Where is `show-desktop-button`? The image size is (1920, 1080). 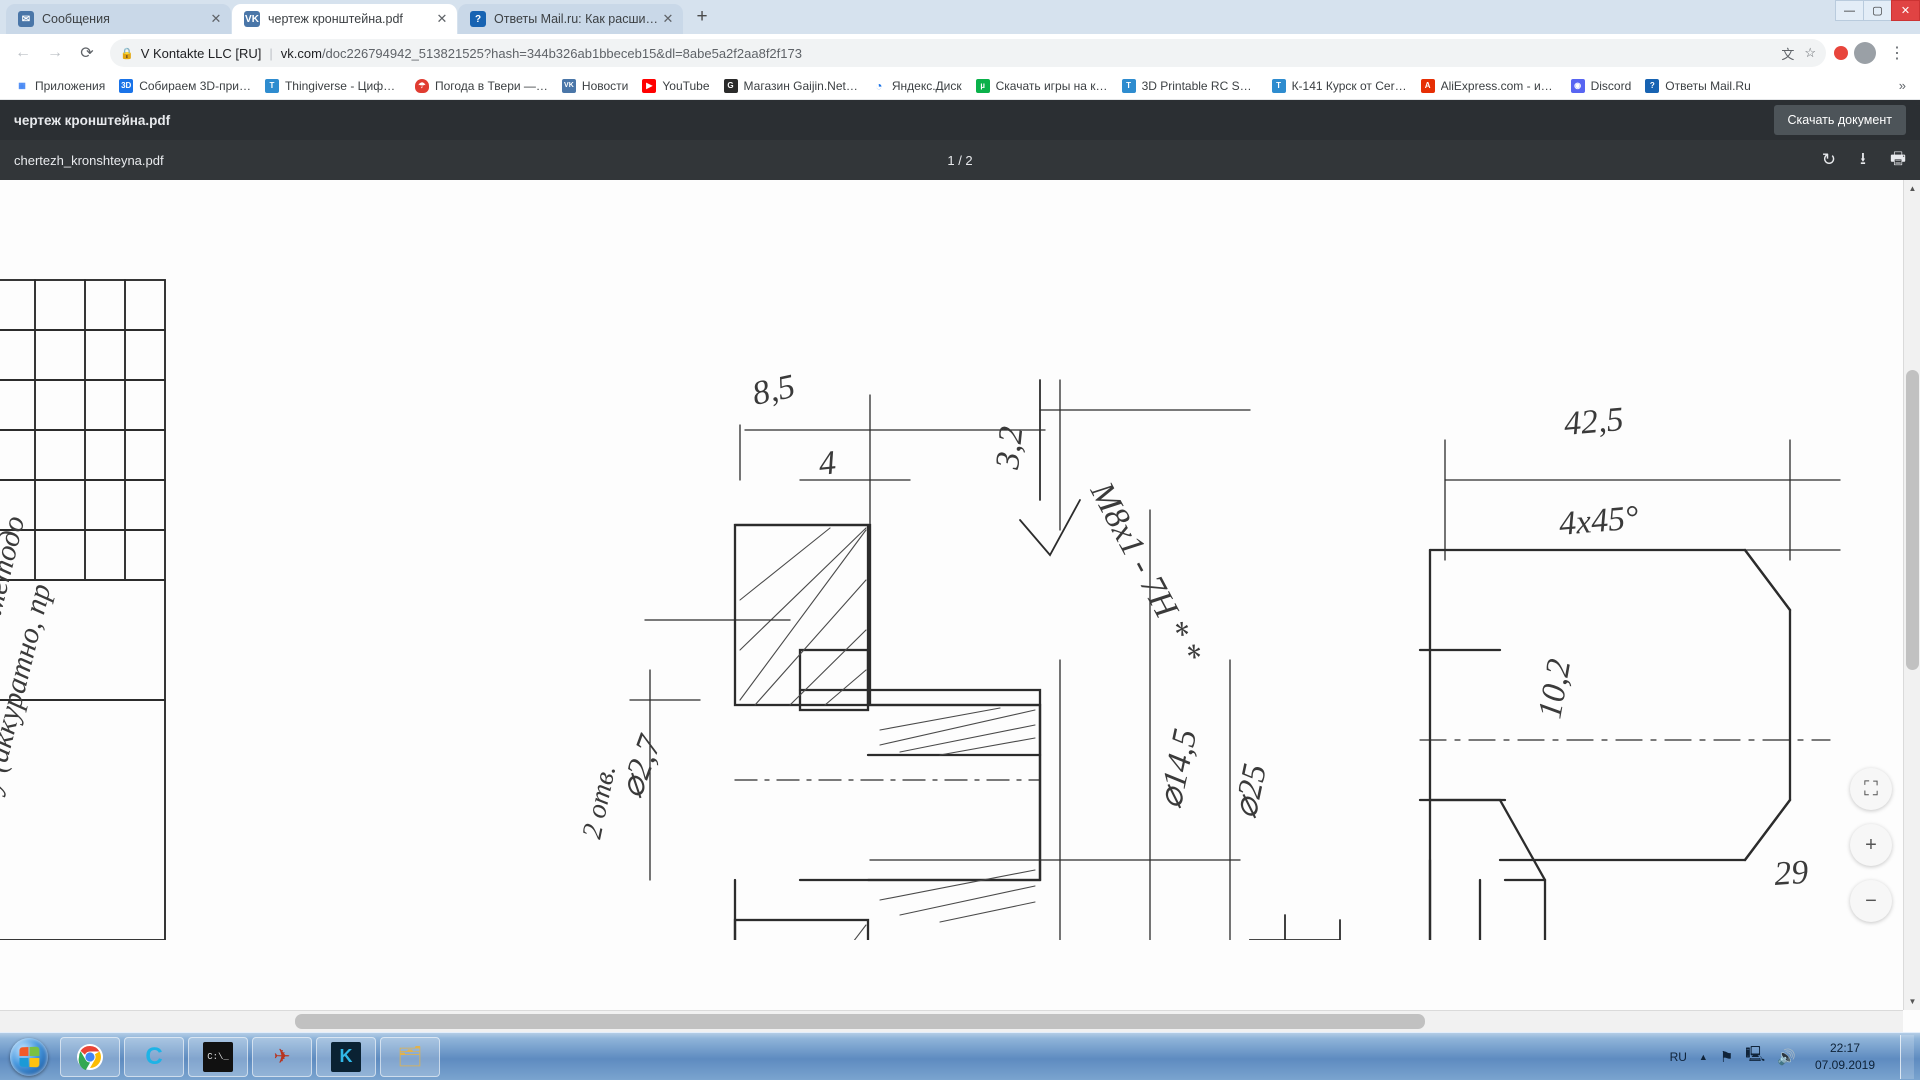 show-desktop-button is located at coordinates (1907, 1056).